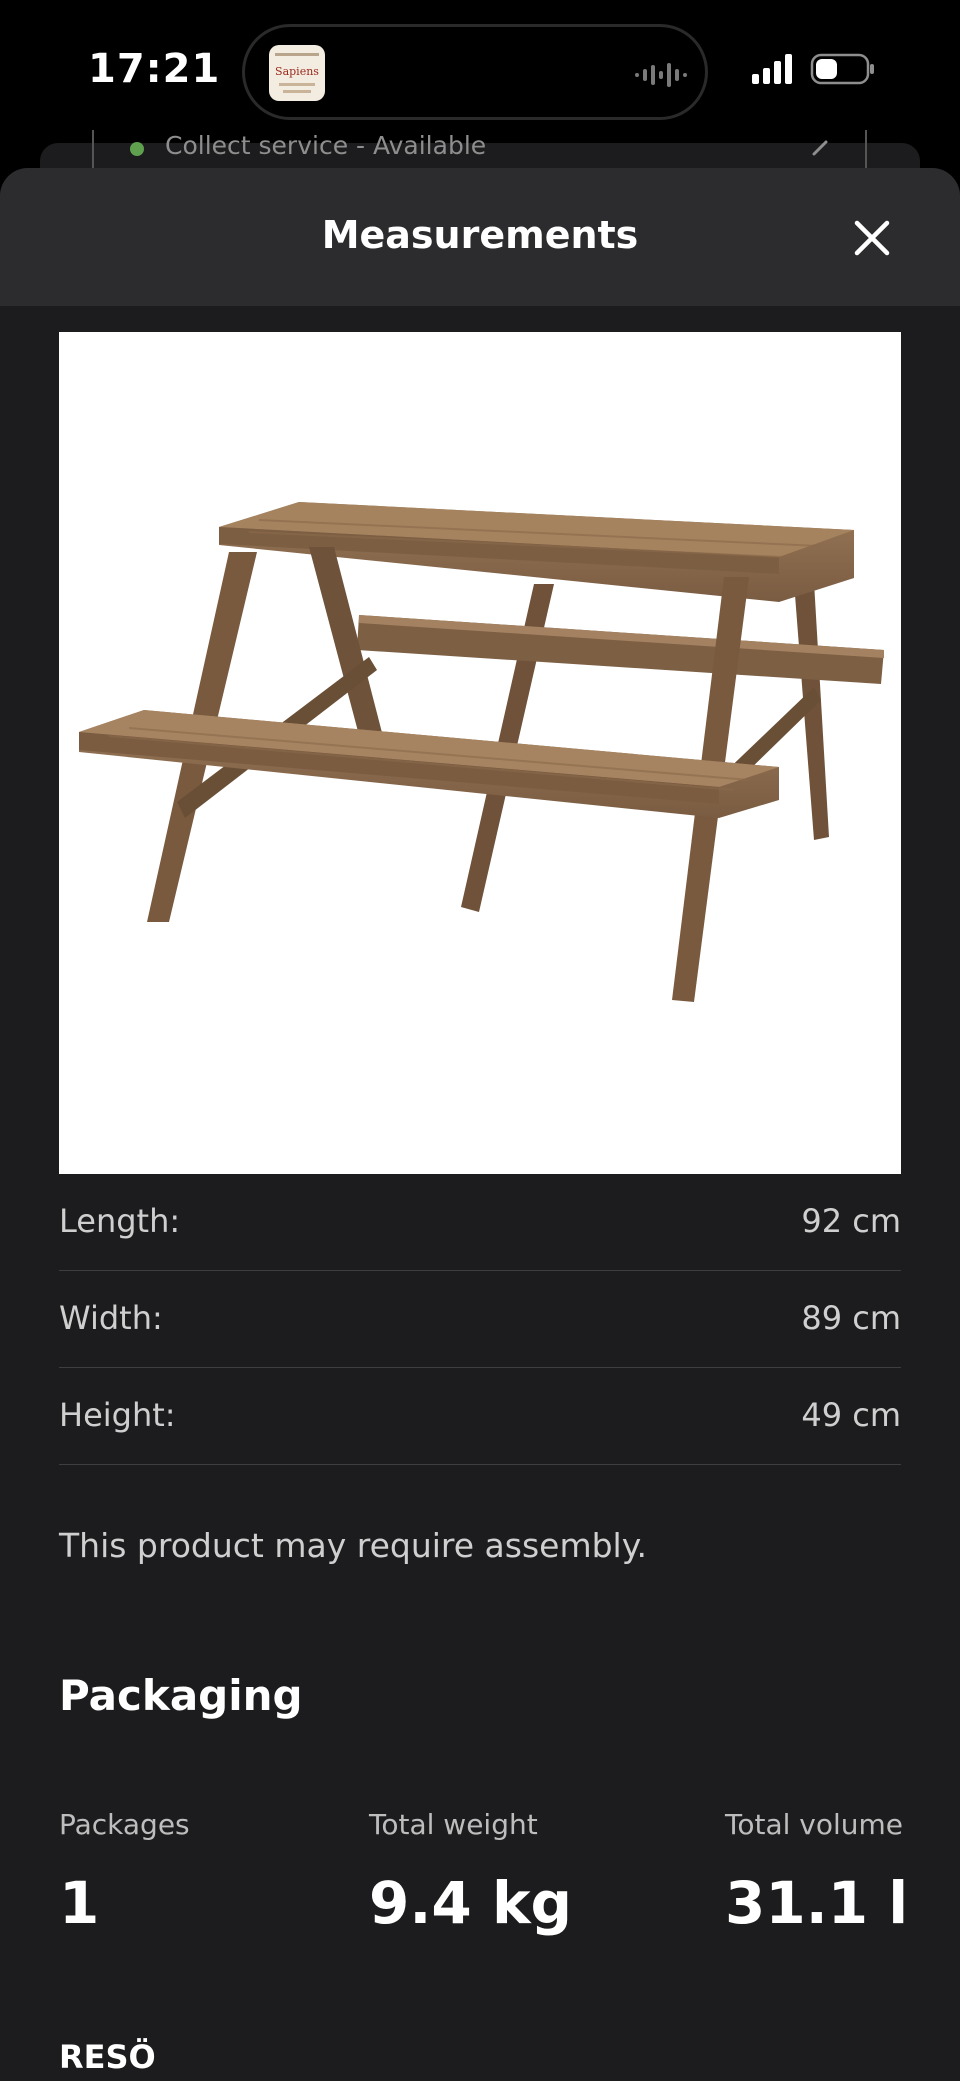 The width and height of the screenshot is (960, 2081). What do you see at coordinates (79, 1903) in the screenshot?
I see `packages-value: 1` at bounding box center [79, 1903].